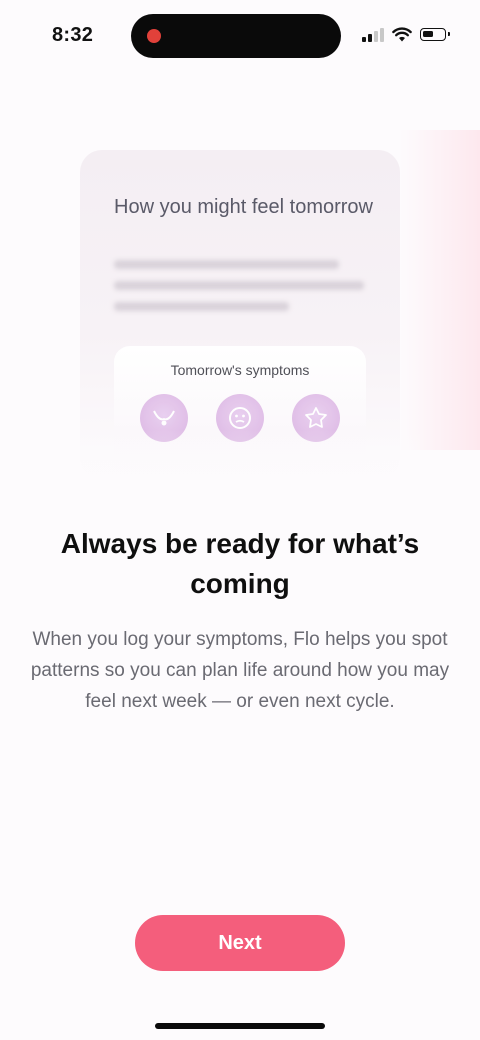  What do you see at coordinates (240, 370) in the screenshot?
I see `symptoms-title: Tomorrow's symptoms` at bounding box center [240, 370].